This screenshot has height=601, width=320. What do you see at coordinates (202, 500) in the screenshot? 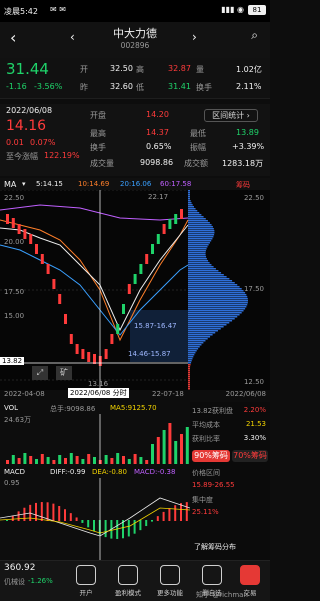
I see `conc-label: 集中度` at bounding box center [202, 500].